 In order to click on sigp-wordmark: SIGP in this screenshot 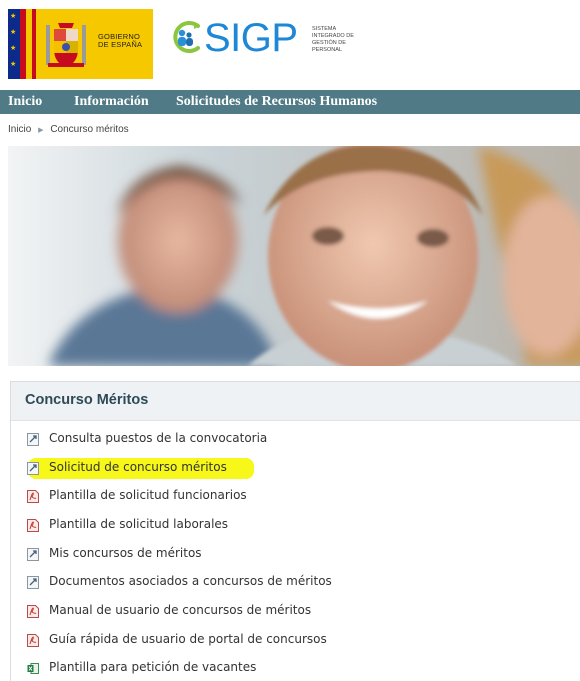, I will do `click(251, 38)`.